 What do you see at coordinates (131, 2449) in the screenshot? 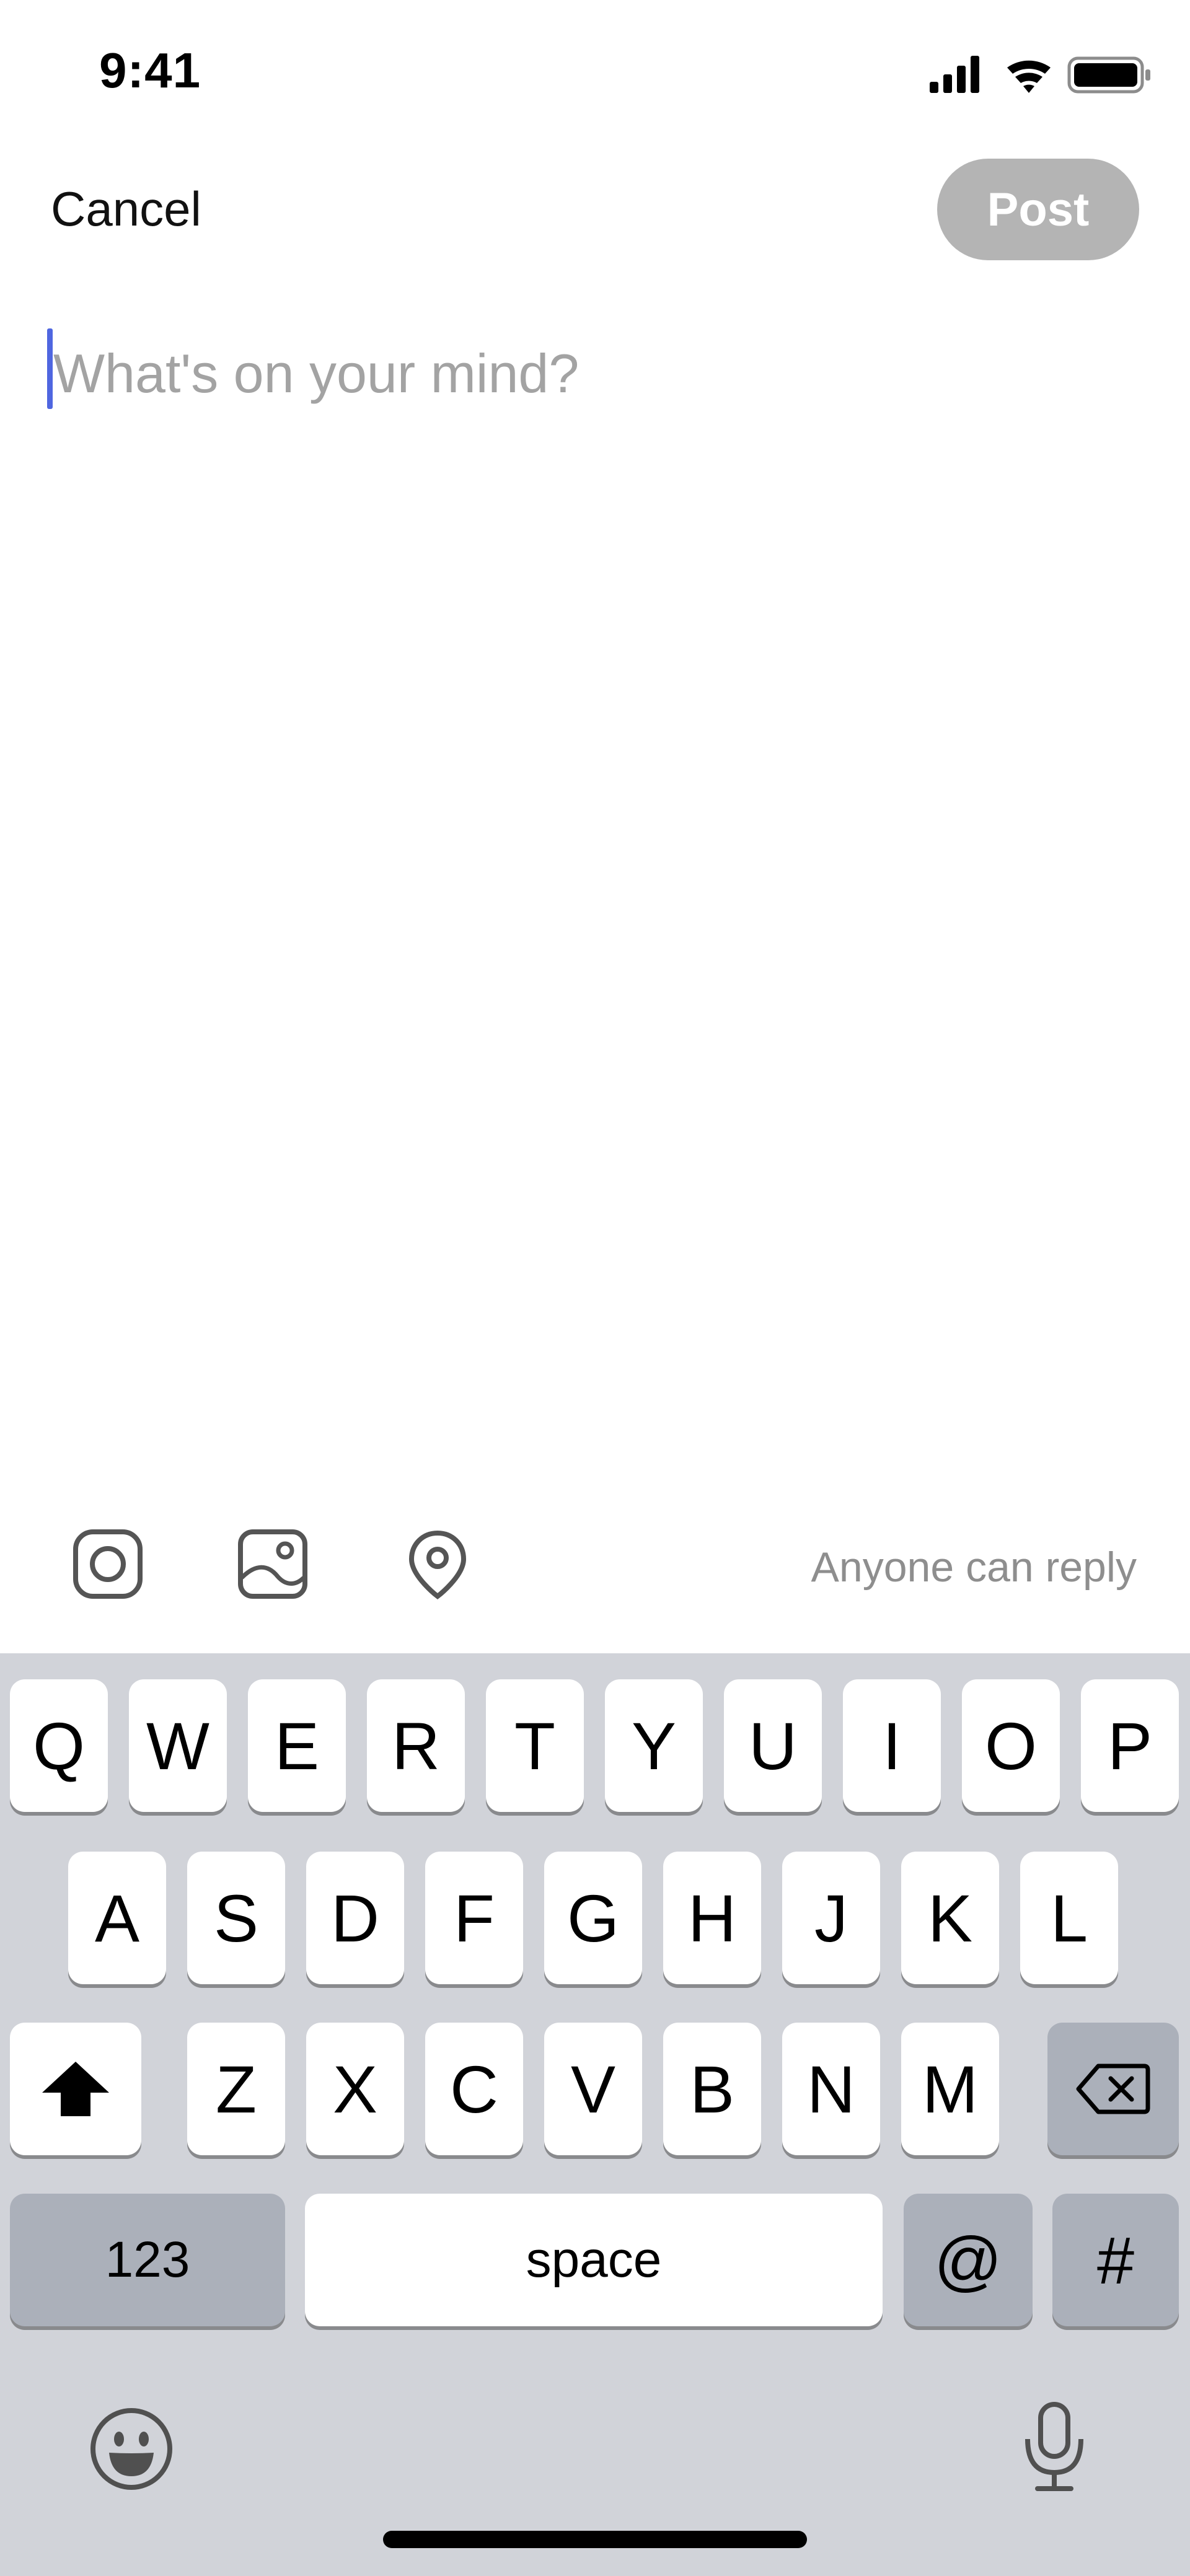
I see `emoji-icon` at bounding box center [131, 2449].